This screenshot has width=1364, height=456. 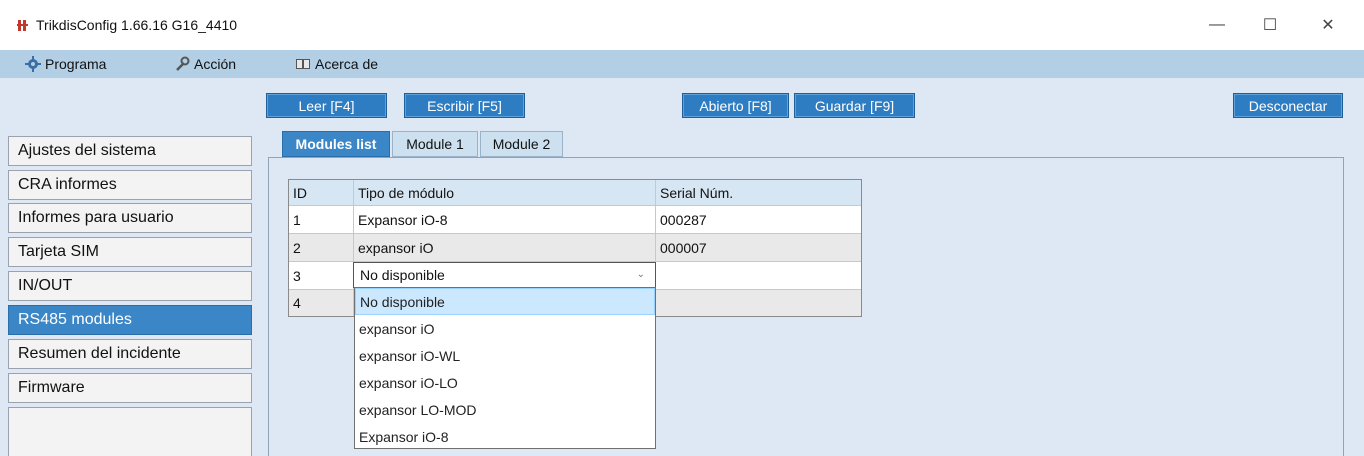 What do you see at coordinates (22, 25) in the screenshot?
I see `app-logo-icon` at bounding box center [22, 25].